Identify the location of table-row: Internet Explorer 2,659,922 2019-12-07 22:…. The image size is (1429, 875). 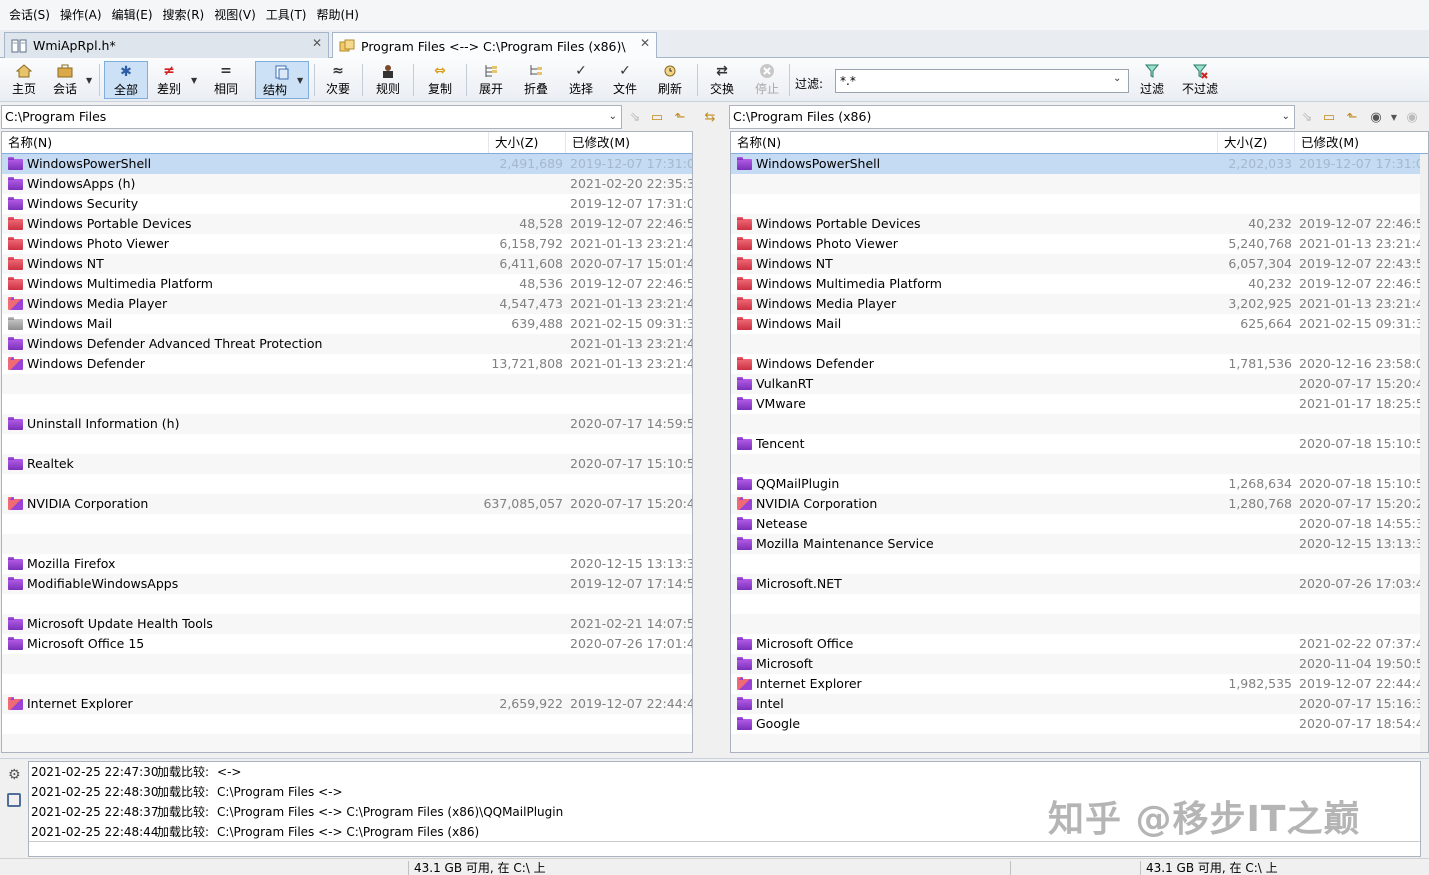
(347, 704).